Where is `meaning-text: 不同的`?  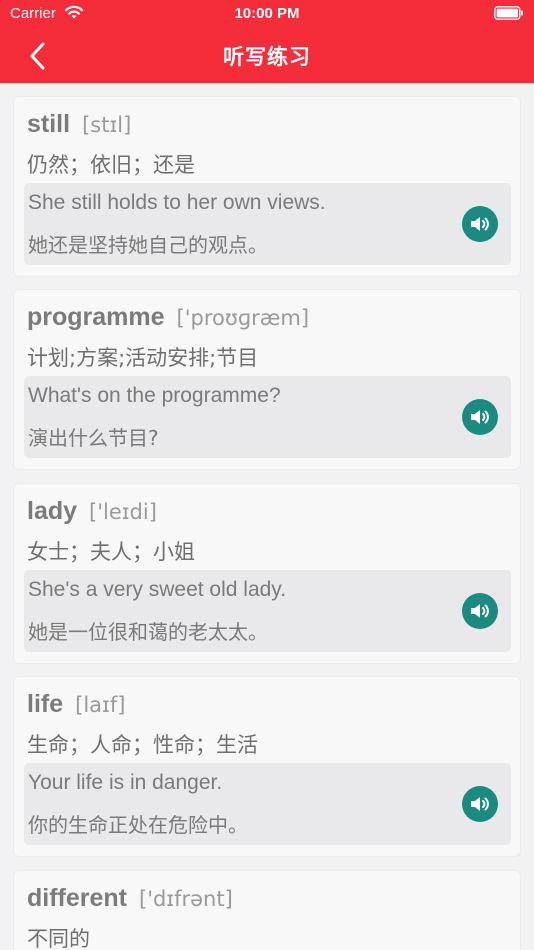
meaning-text: 不同的 is located at coordinates (58, 938).